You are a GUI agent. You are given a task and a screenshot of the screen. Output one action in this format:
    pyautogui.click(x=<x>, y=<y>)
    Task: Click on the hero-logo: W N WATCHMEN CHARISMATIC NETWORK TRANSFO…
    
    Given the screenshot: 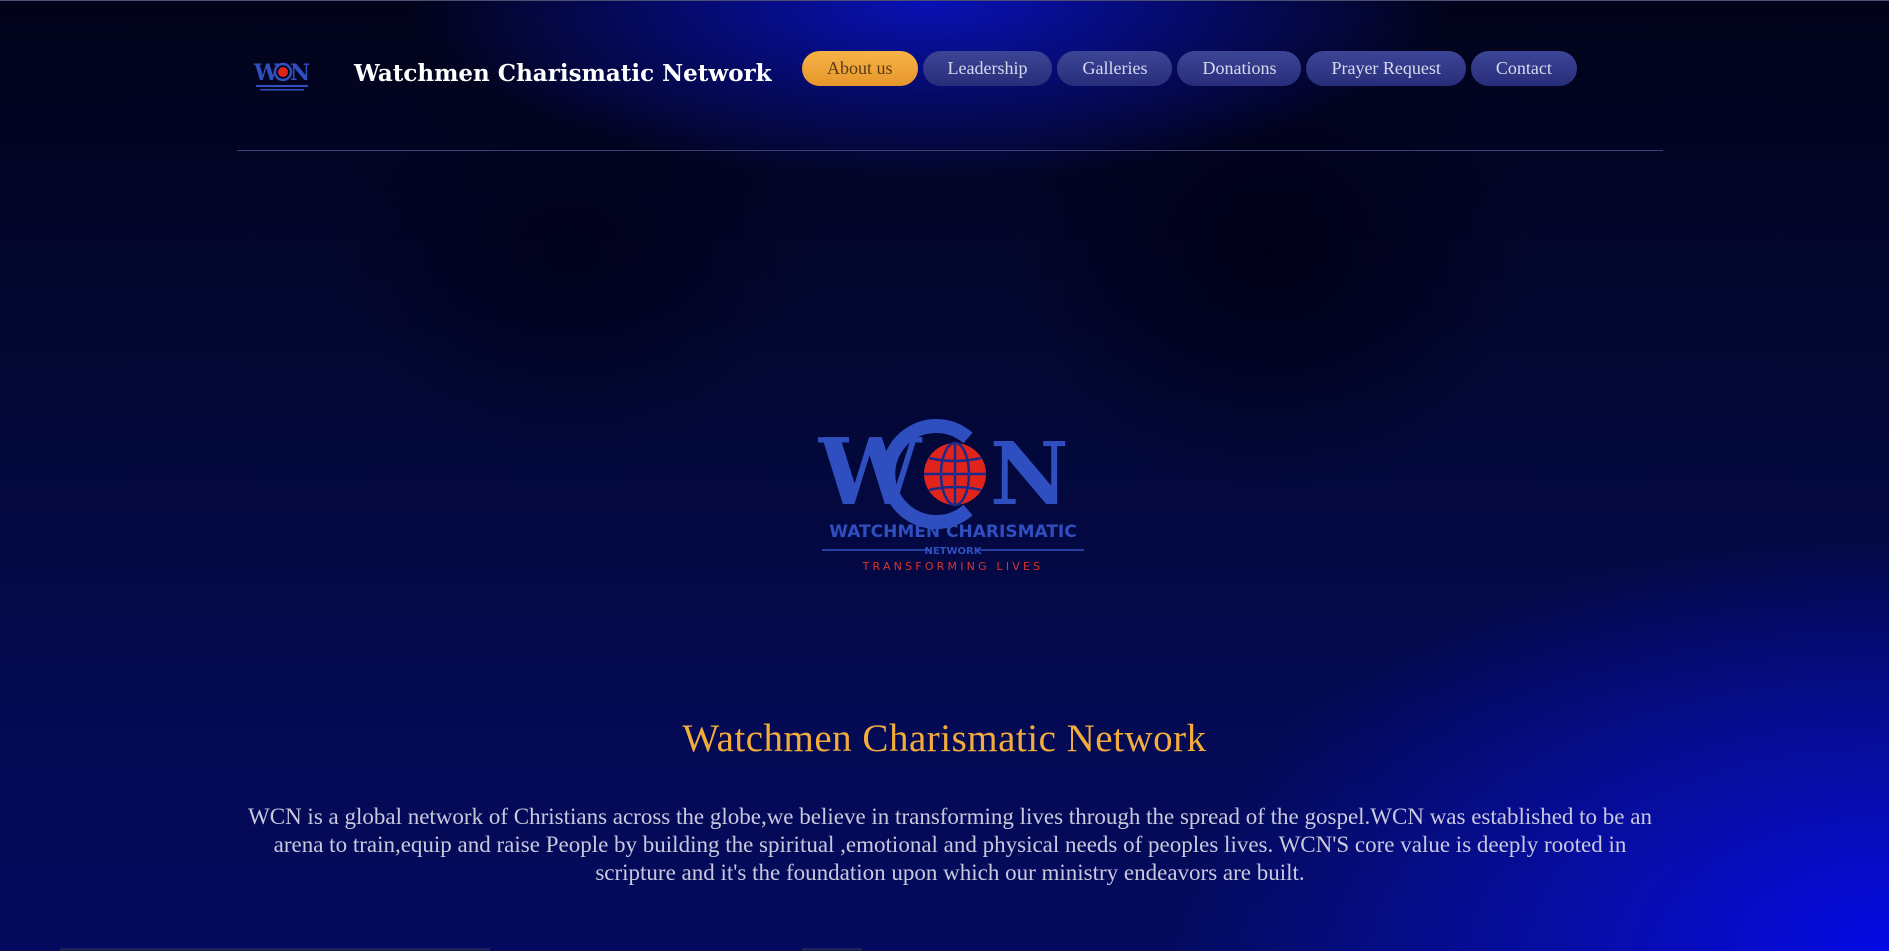 What is the action you would take?
    pyautogui.click(x=952, y=495)
    